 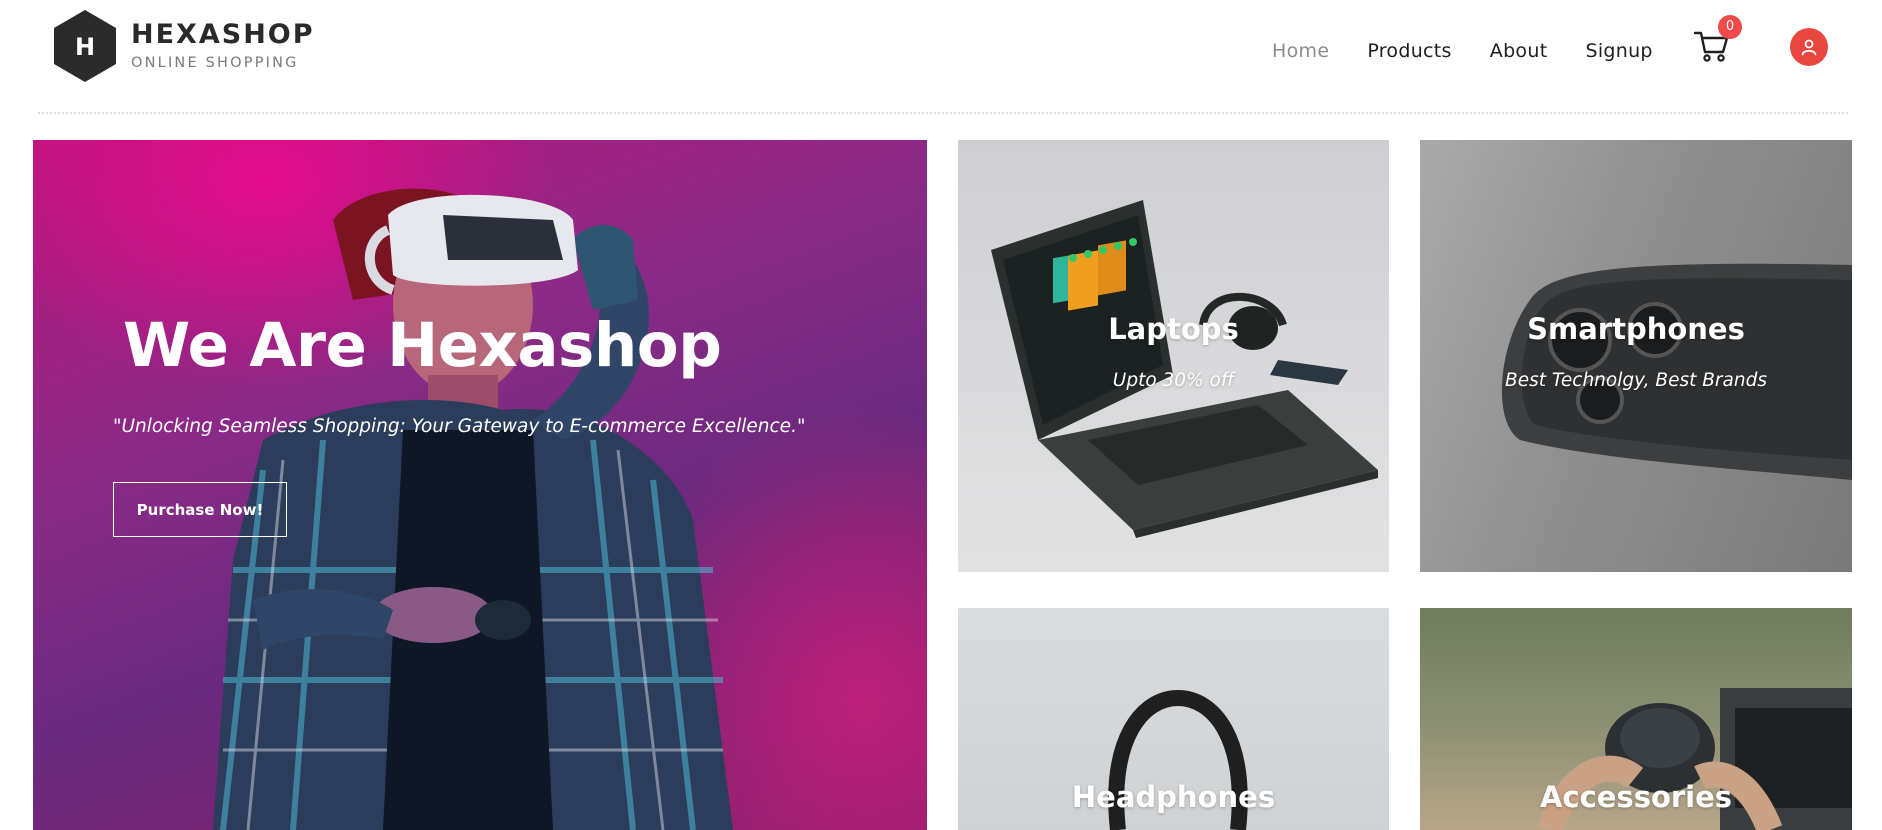 What do you see at coordinates (1409, 51) in the screenshot?
I see `nav-products: Products` at bounding box center [1409, 51].